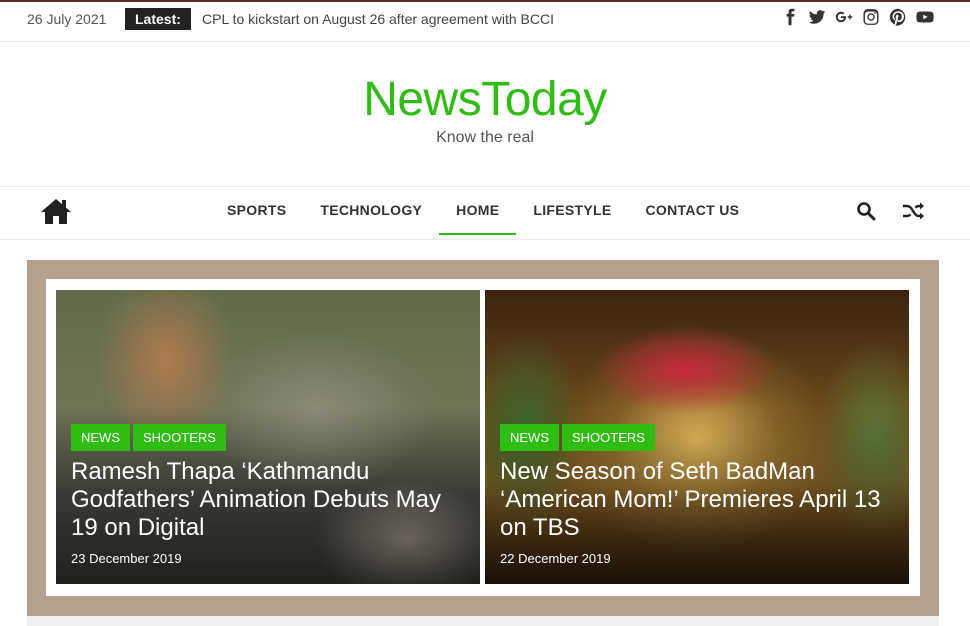 Image resolution: width=970 pixels, height=626 pixels. Describe the element at coordinates (555, 558) in the screenshot. I see `post-date: 22 December 2019` at that location.